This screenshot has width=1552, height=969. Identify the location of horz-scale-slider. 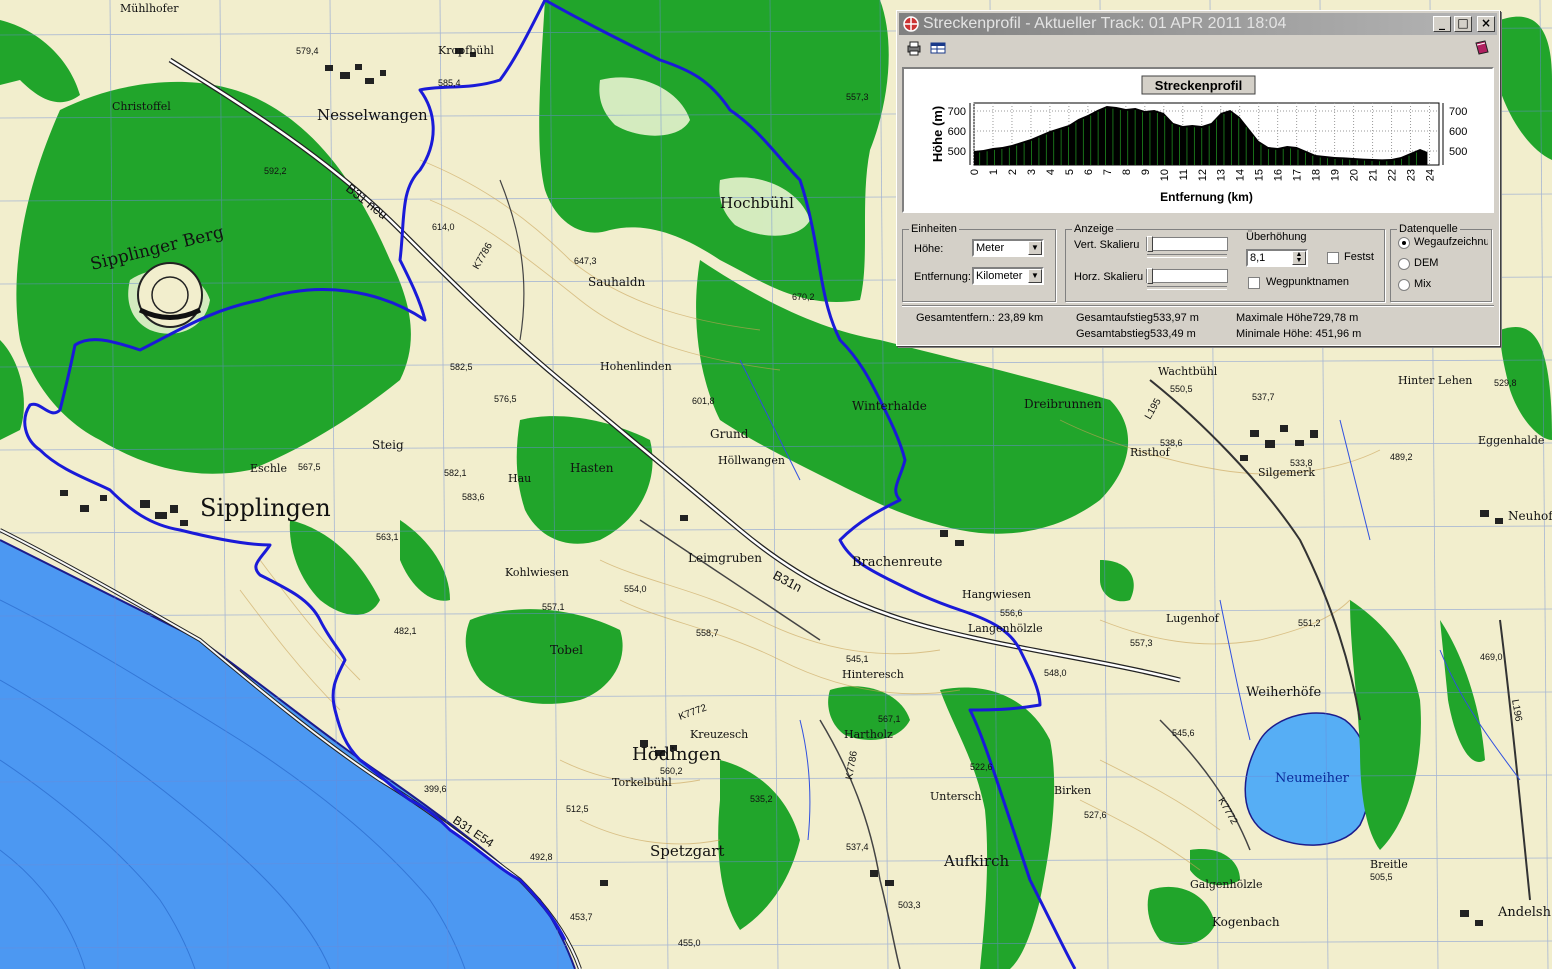
(1187, 279).